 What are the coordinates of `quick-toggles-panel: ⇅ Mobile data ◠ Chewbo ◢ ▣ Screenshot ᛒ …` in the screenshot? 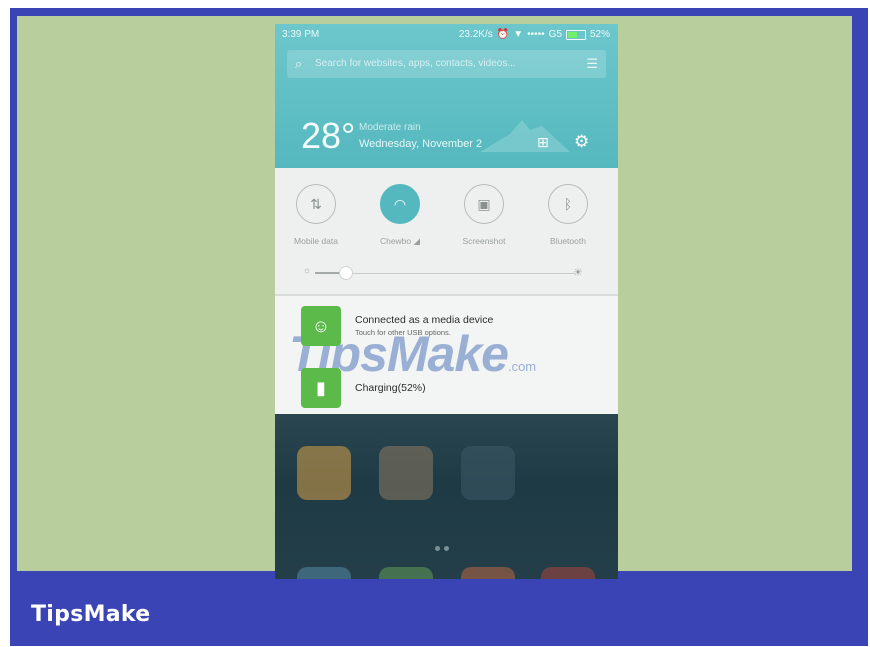 It's located at (446, 232).